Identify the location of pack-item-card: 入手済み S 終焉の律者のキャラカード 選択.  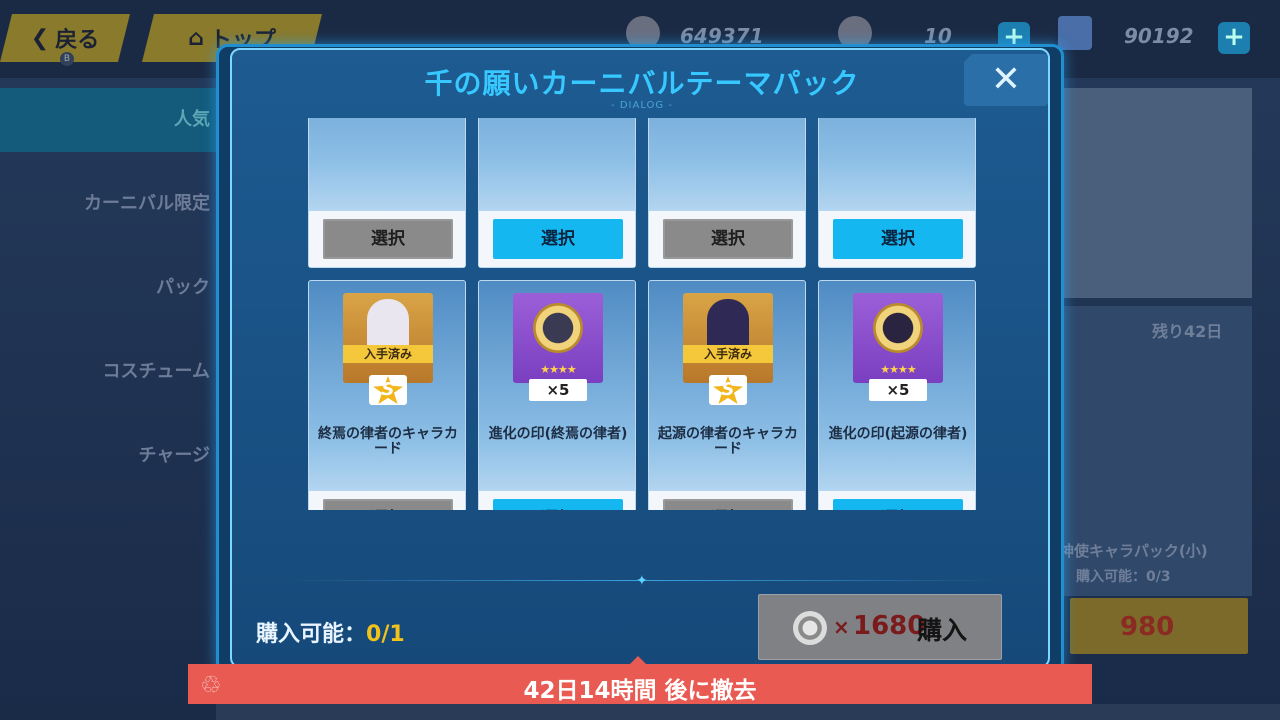
(387, 395).